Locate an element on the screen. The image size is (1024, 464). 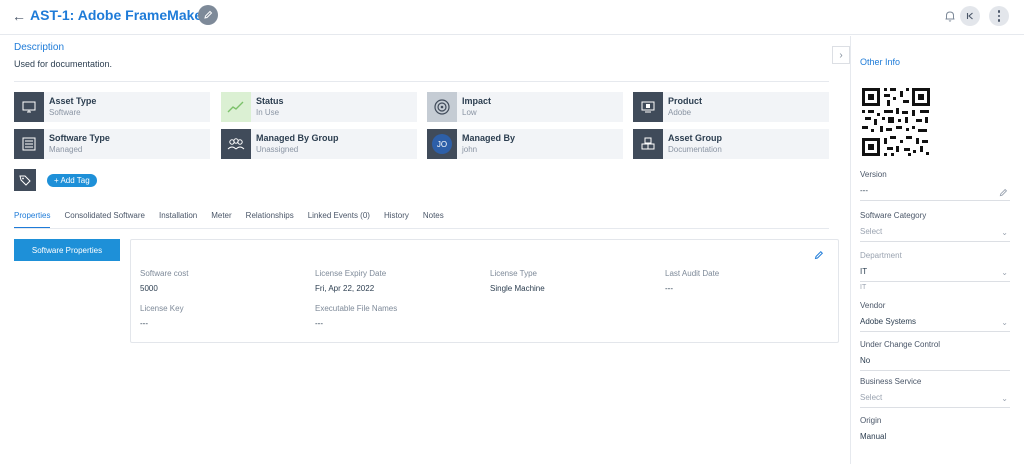
card-label: Managed By Group is located at coordinates (297, 138).